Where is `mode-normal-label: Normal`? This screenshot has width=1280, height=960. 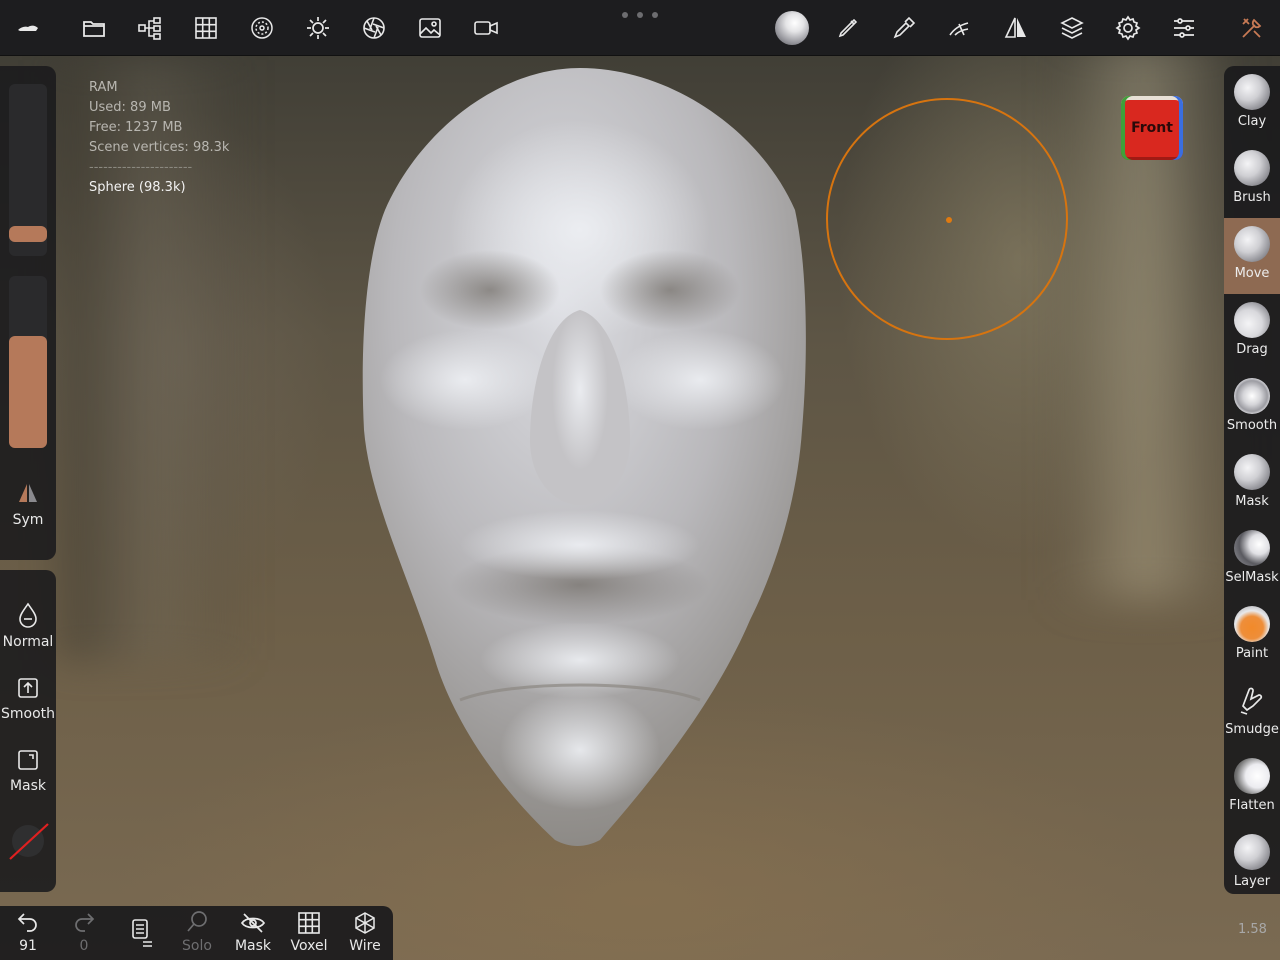 mode-normal-label: Normal is located at coordinates (28, 642).